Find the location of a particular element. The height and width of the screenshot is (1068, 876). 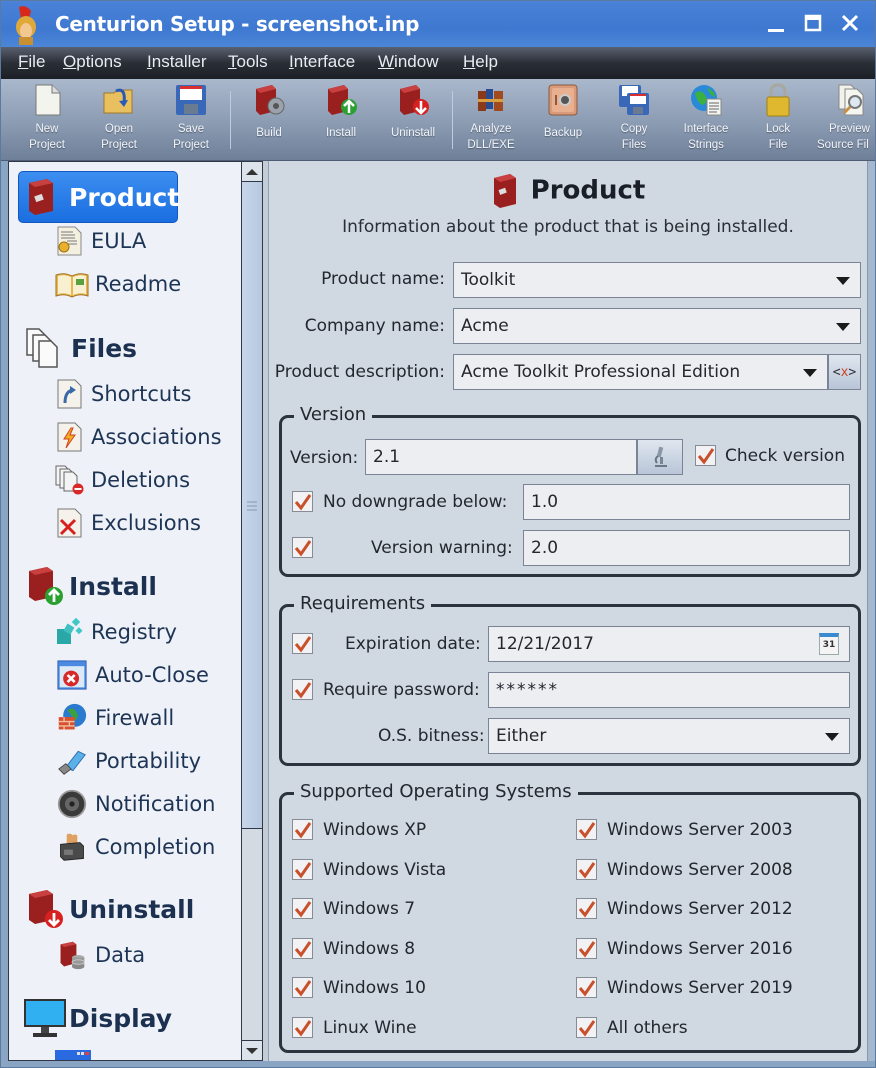

close-button is located at coordinates (850, 24).